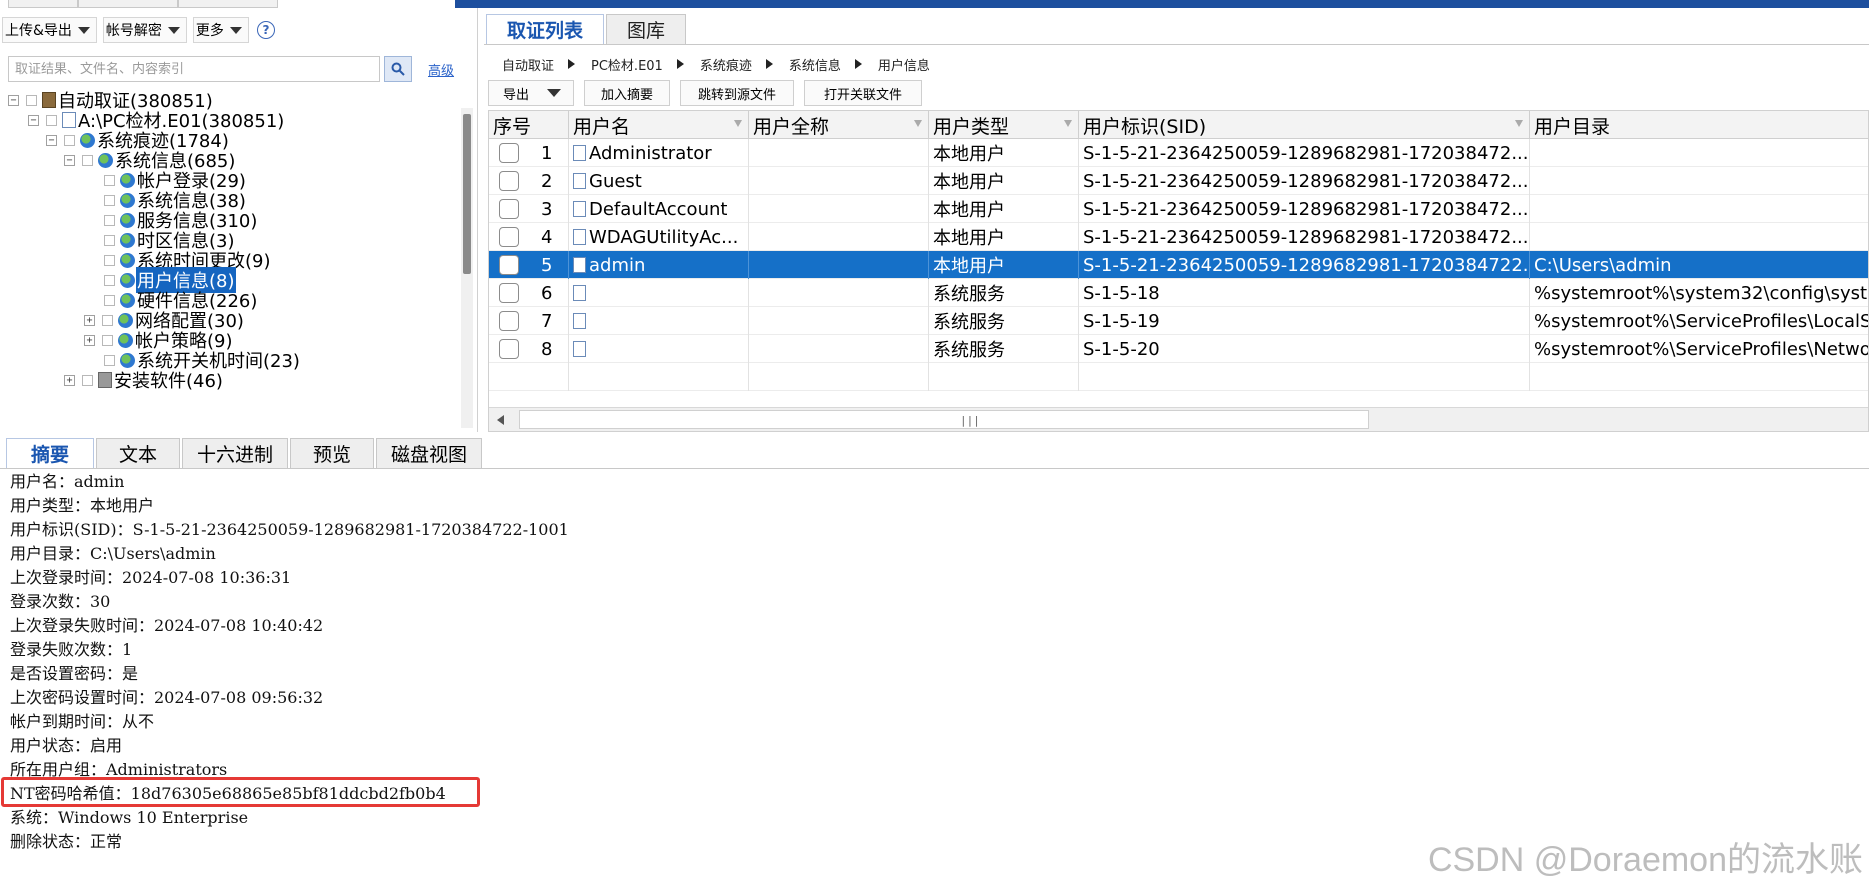 The height and width of the screenshot is (891, 1869). Describe the element at coordinates (579, 321) in the screenshot. I see `file-icon` at that location.